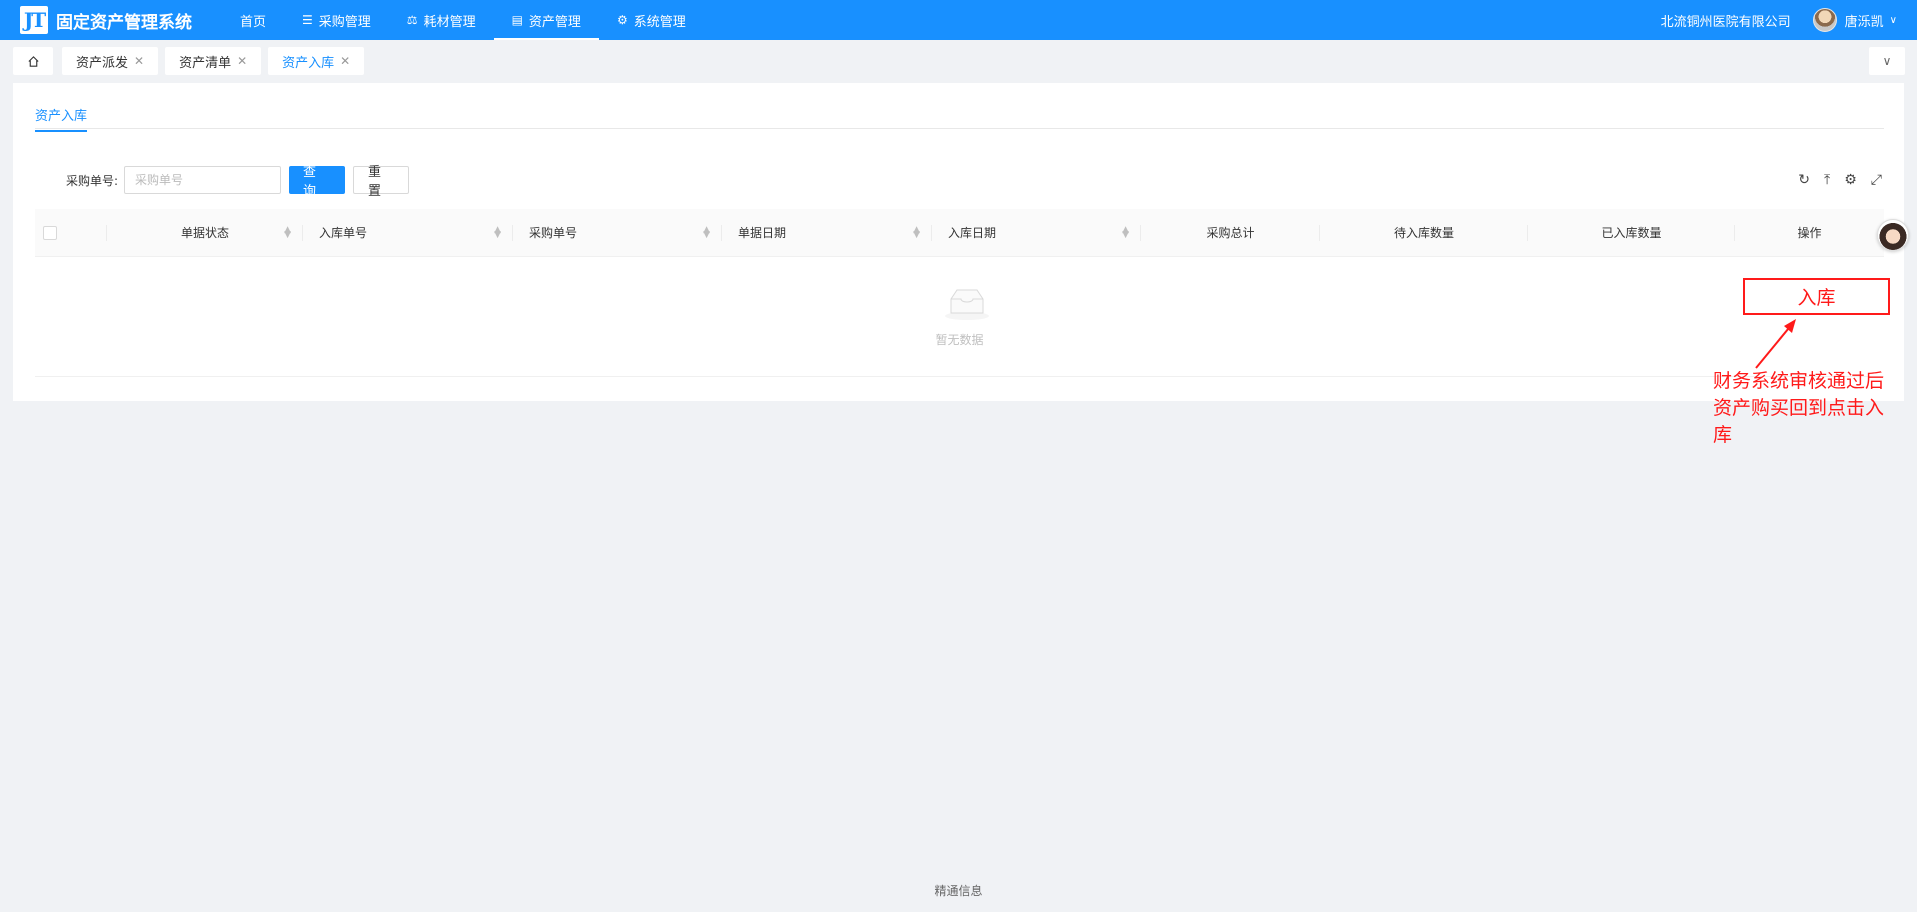 The height and width of the screenshot is (912, 1917). Describe the element at coordinates (92, 180) in the screenshot. I see `purchase-no-label: 采购单号:` at that location.